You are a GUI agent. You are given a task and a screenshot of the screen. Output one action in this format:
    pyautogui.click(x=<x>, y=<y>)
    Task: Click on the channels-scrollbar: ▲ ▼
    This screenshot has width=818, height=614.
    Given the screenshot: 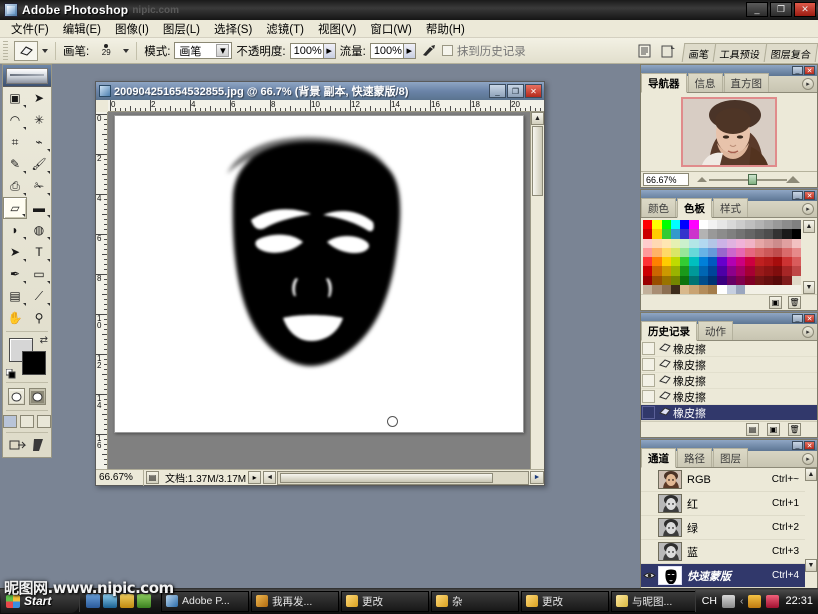 What is the action you would take?
    pyautogui.click(x=811, y=528)
    